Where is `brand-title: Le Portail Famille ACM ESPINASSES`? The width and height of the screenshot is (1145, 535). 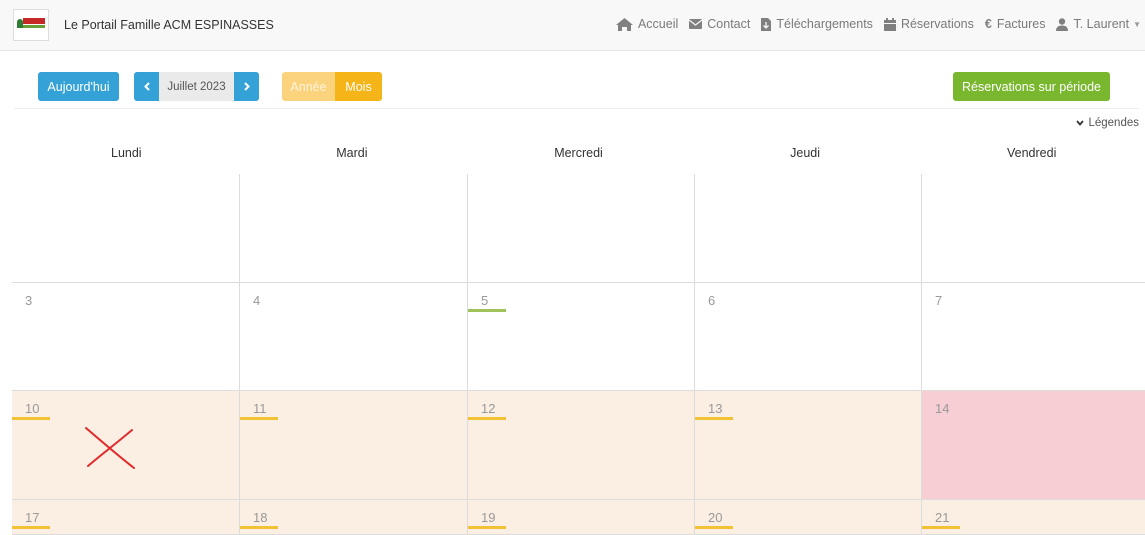 brand-title: Le Portail Famille ACM ESPINASSES is located at coordinates (169, 25).